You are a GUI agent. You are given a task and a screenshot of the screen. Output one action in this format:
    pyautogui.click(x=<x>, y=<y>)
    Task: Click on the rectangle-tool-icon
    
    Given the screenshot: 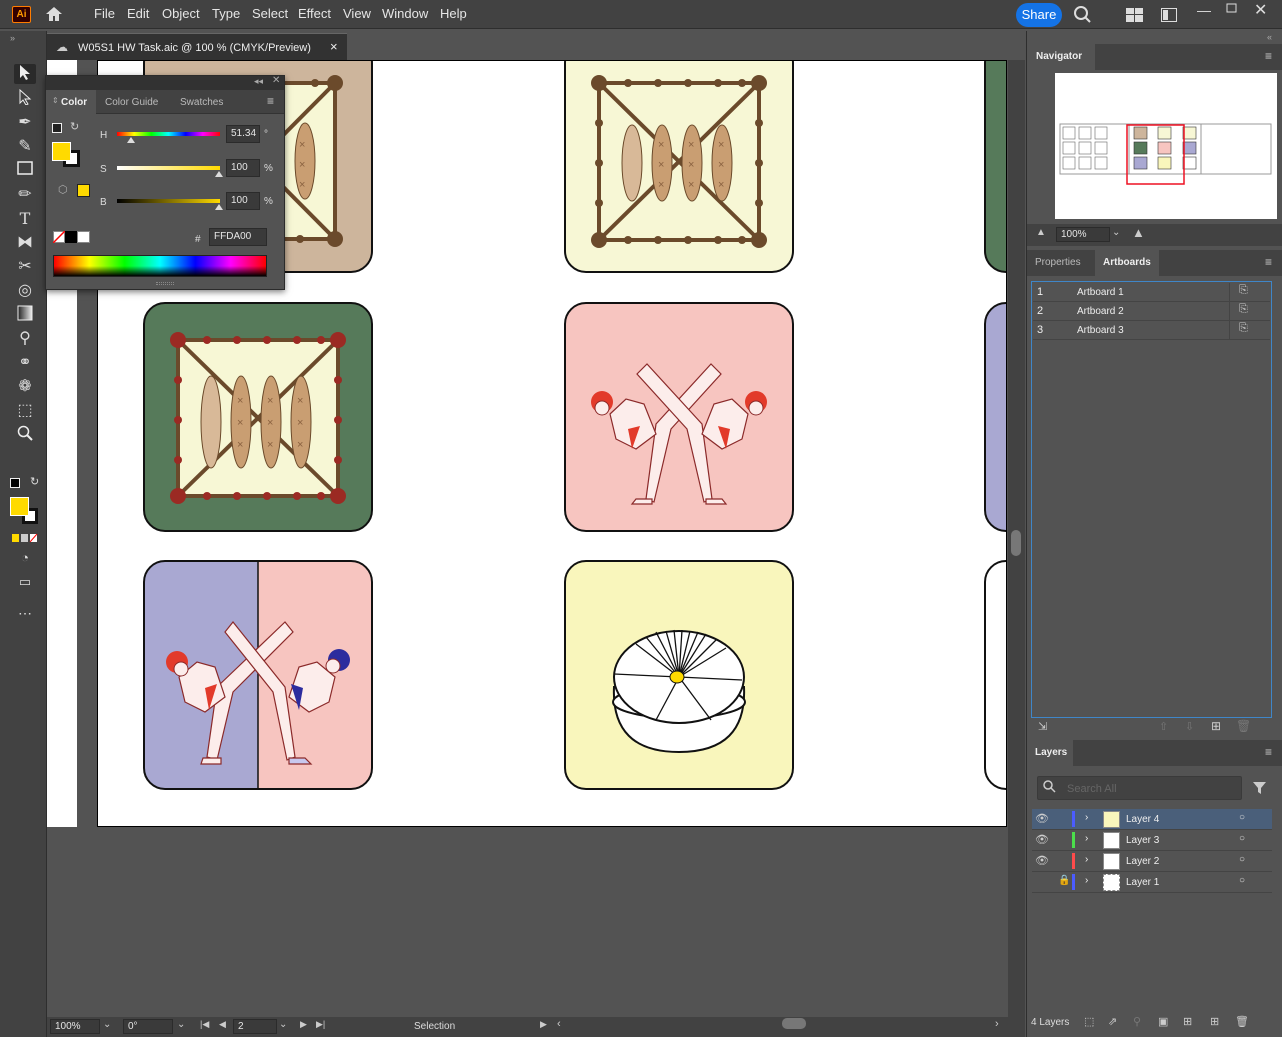 What is the action you would take?
    pyautogui.click(x=25, y=171)
    